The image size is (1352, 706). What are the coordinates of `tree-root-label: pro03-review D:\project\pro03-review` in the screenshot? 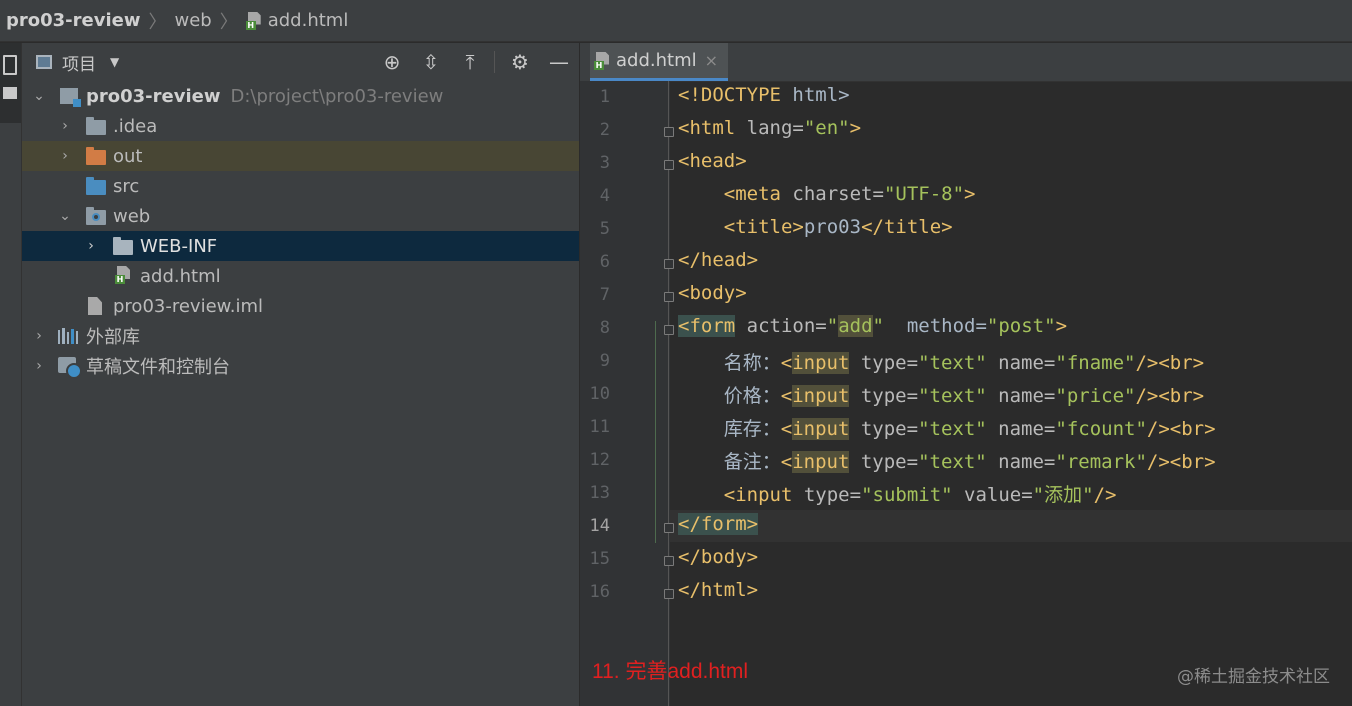 It's located at (264, 96).